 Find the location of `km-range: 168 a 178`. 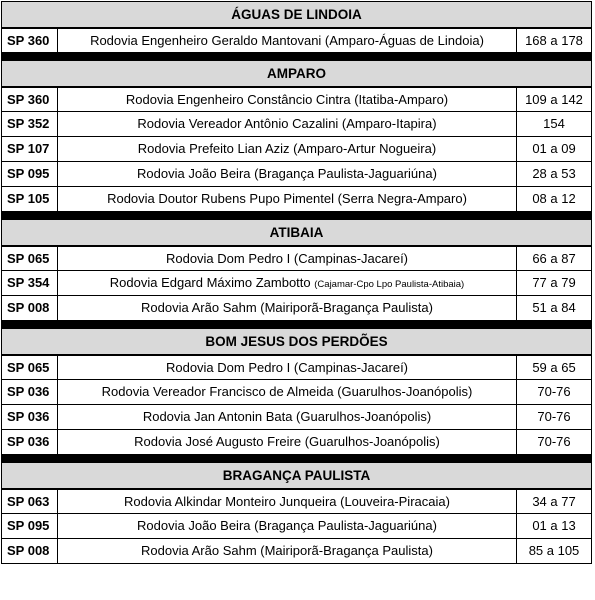

km-range: 168 a 178 is located at coordinates (554, 40).